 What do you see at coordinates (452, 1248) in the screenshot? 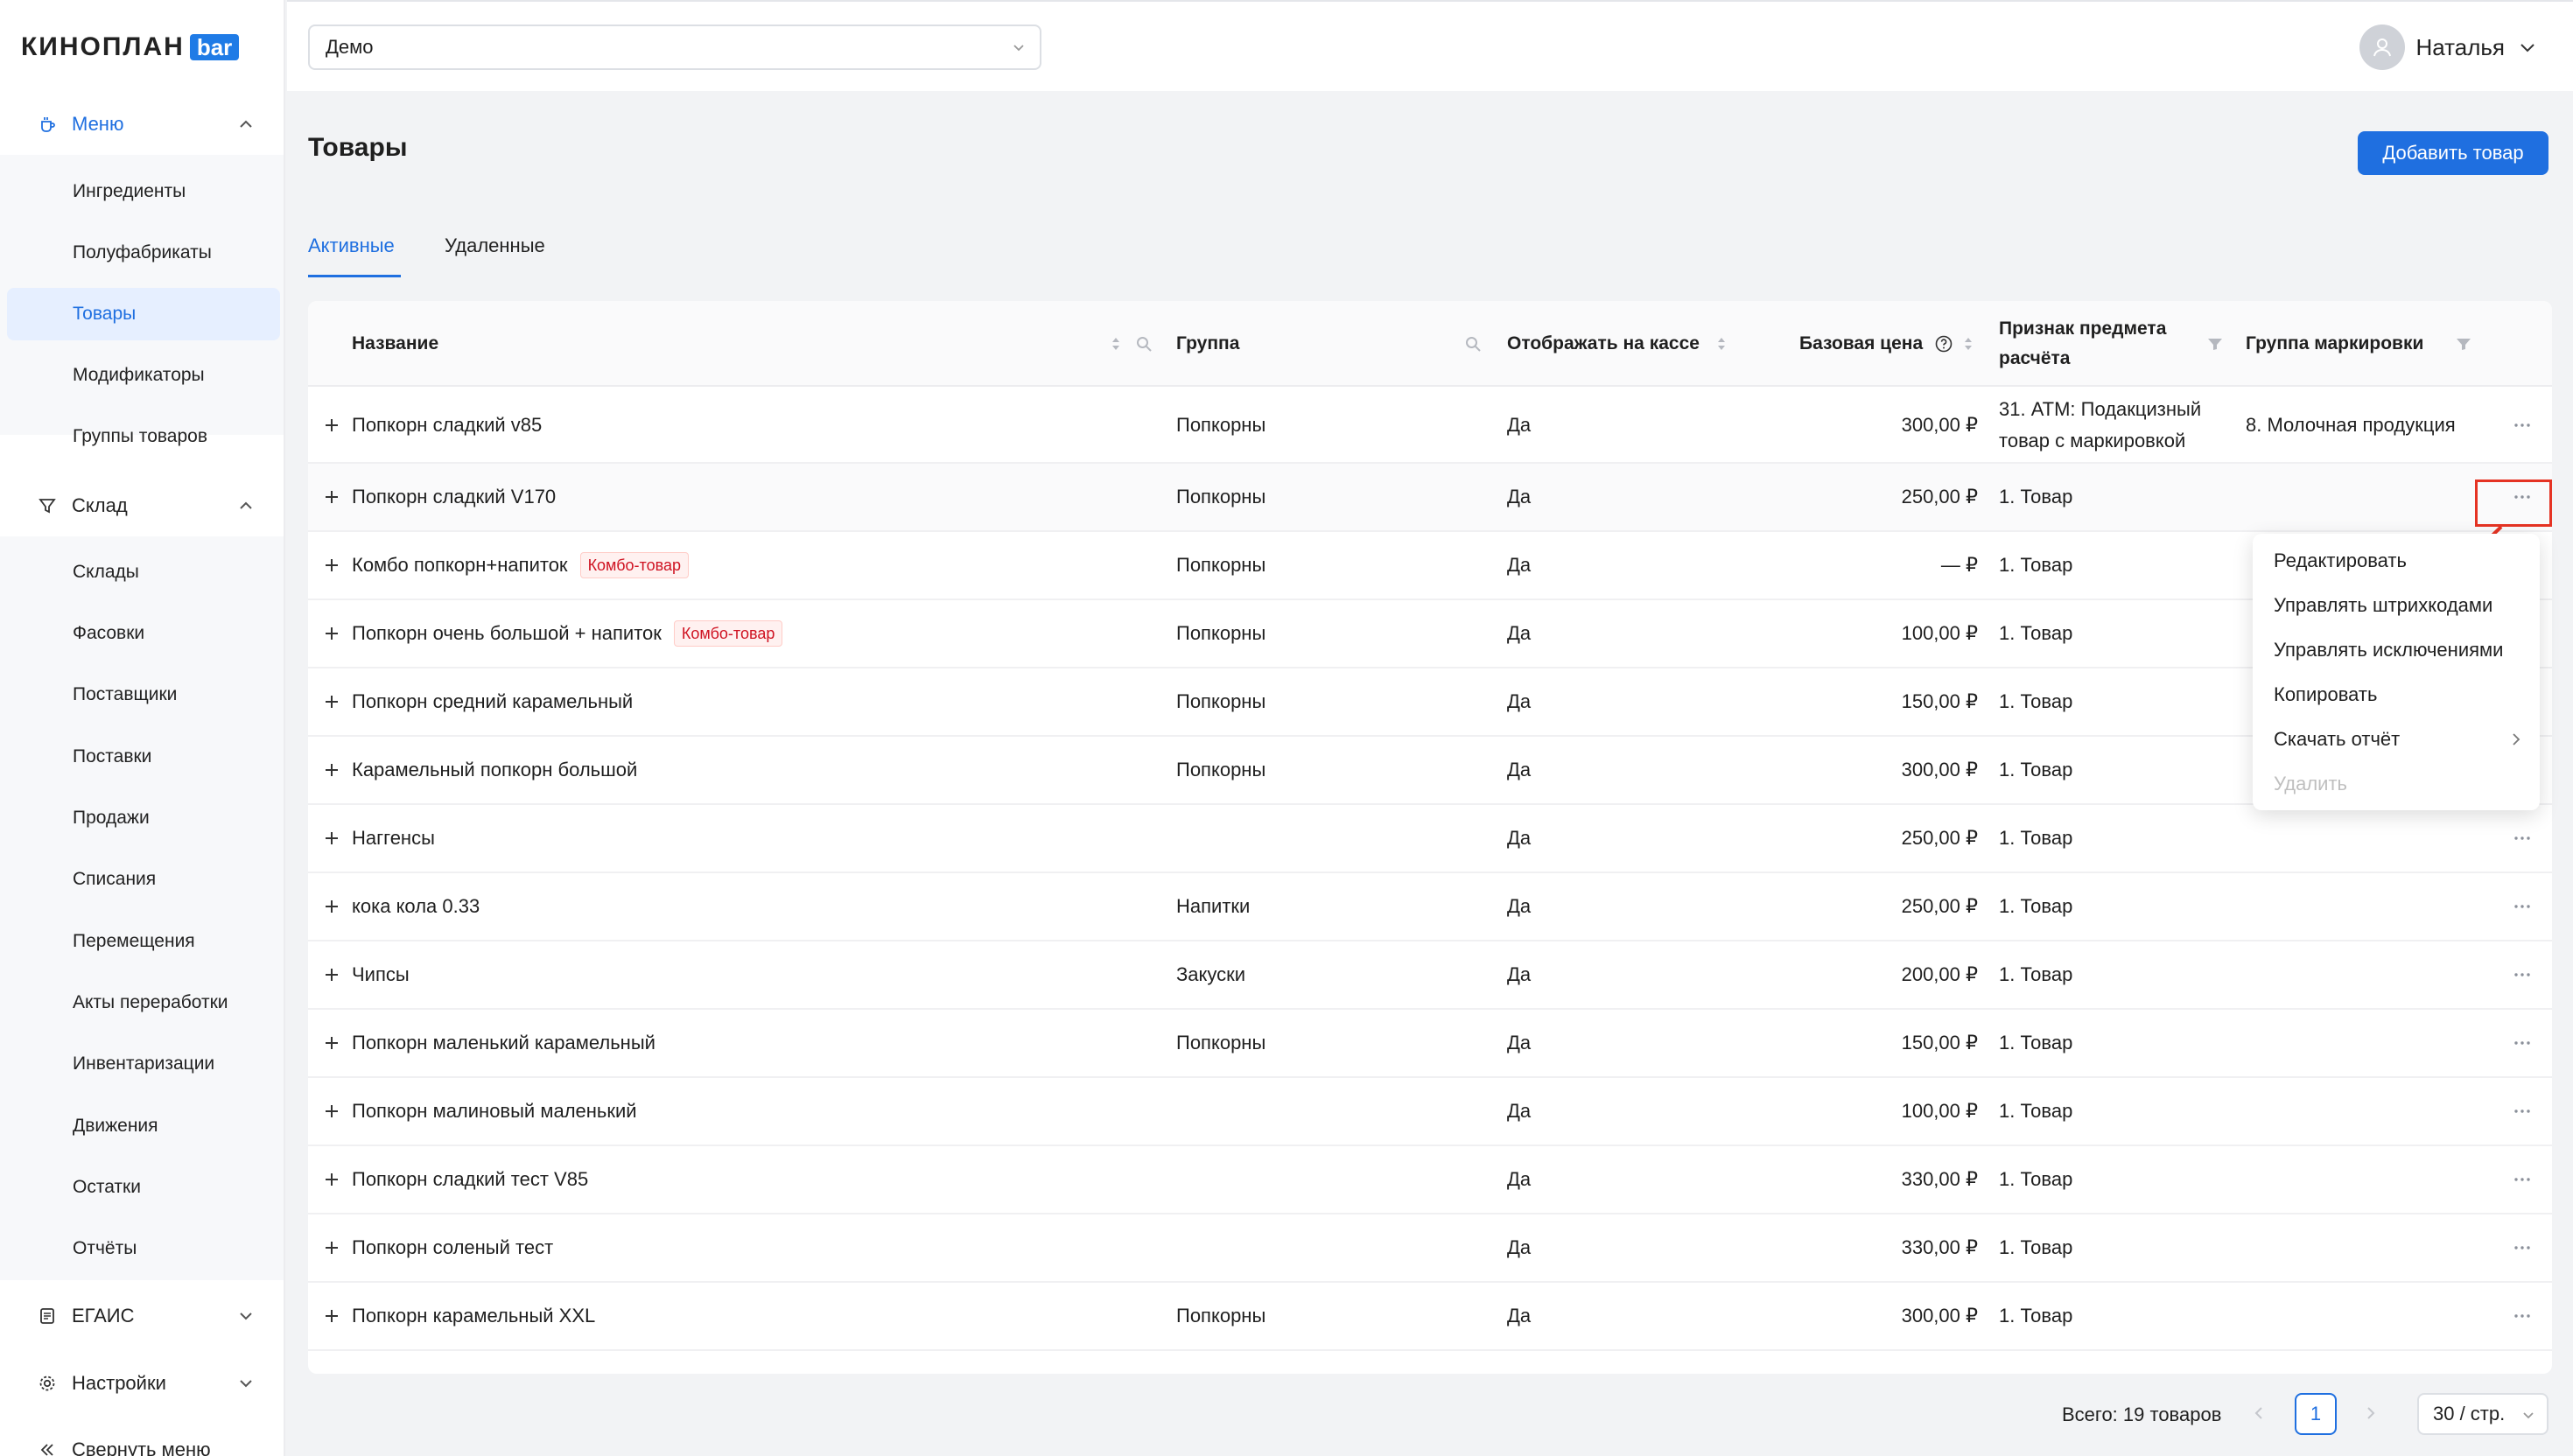
I see `product-name: Попкорн соленый тест` at bounding box center [452, 1248].